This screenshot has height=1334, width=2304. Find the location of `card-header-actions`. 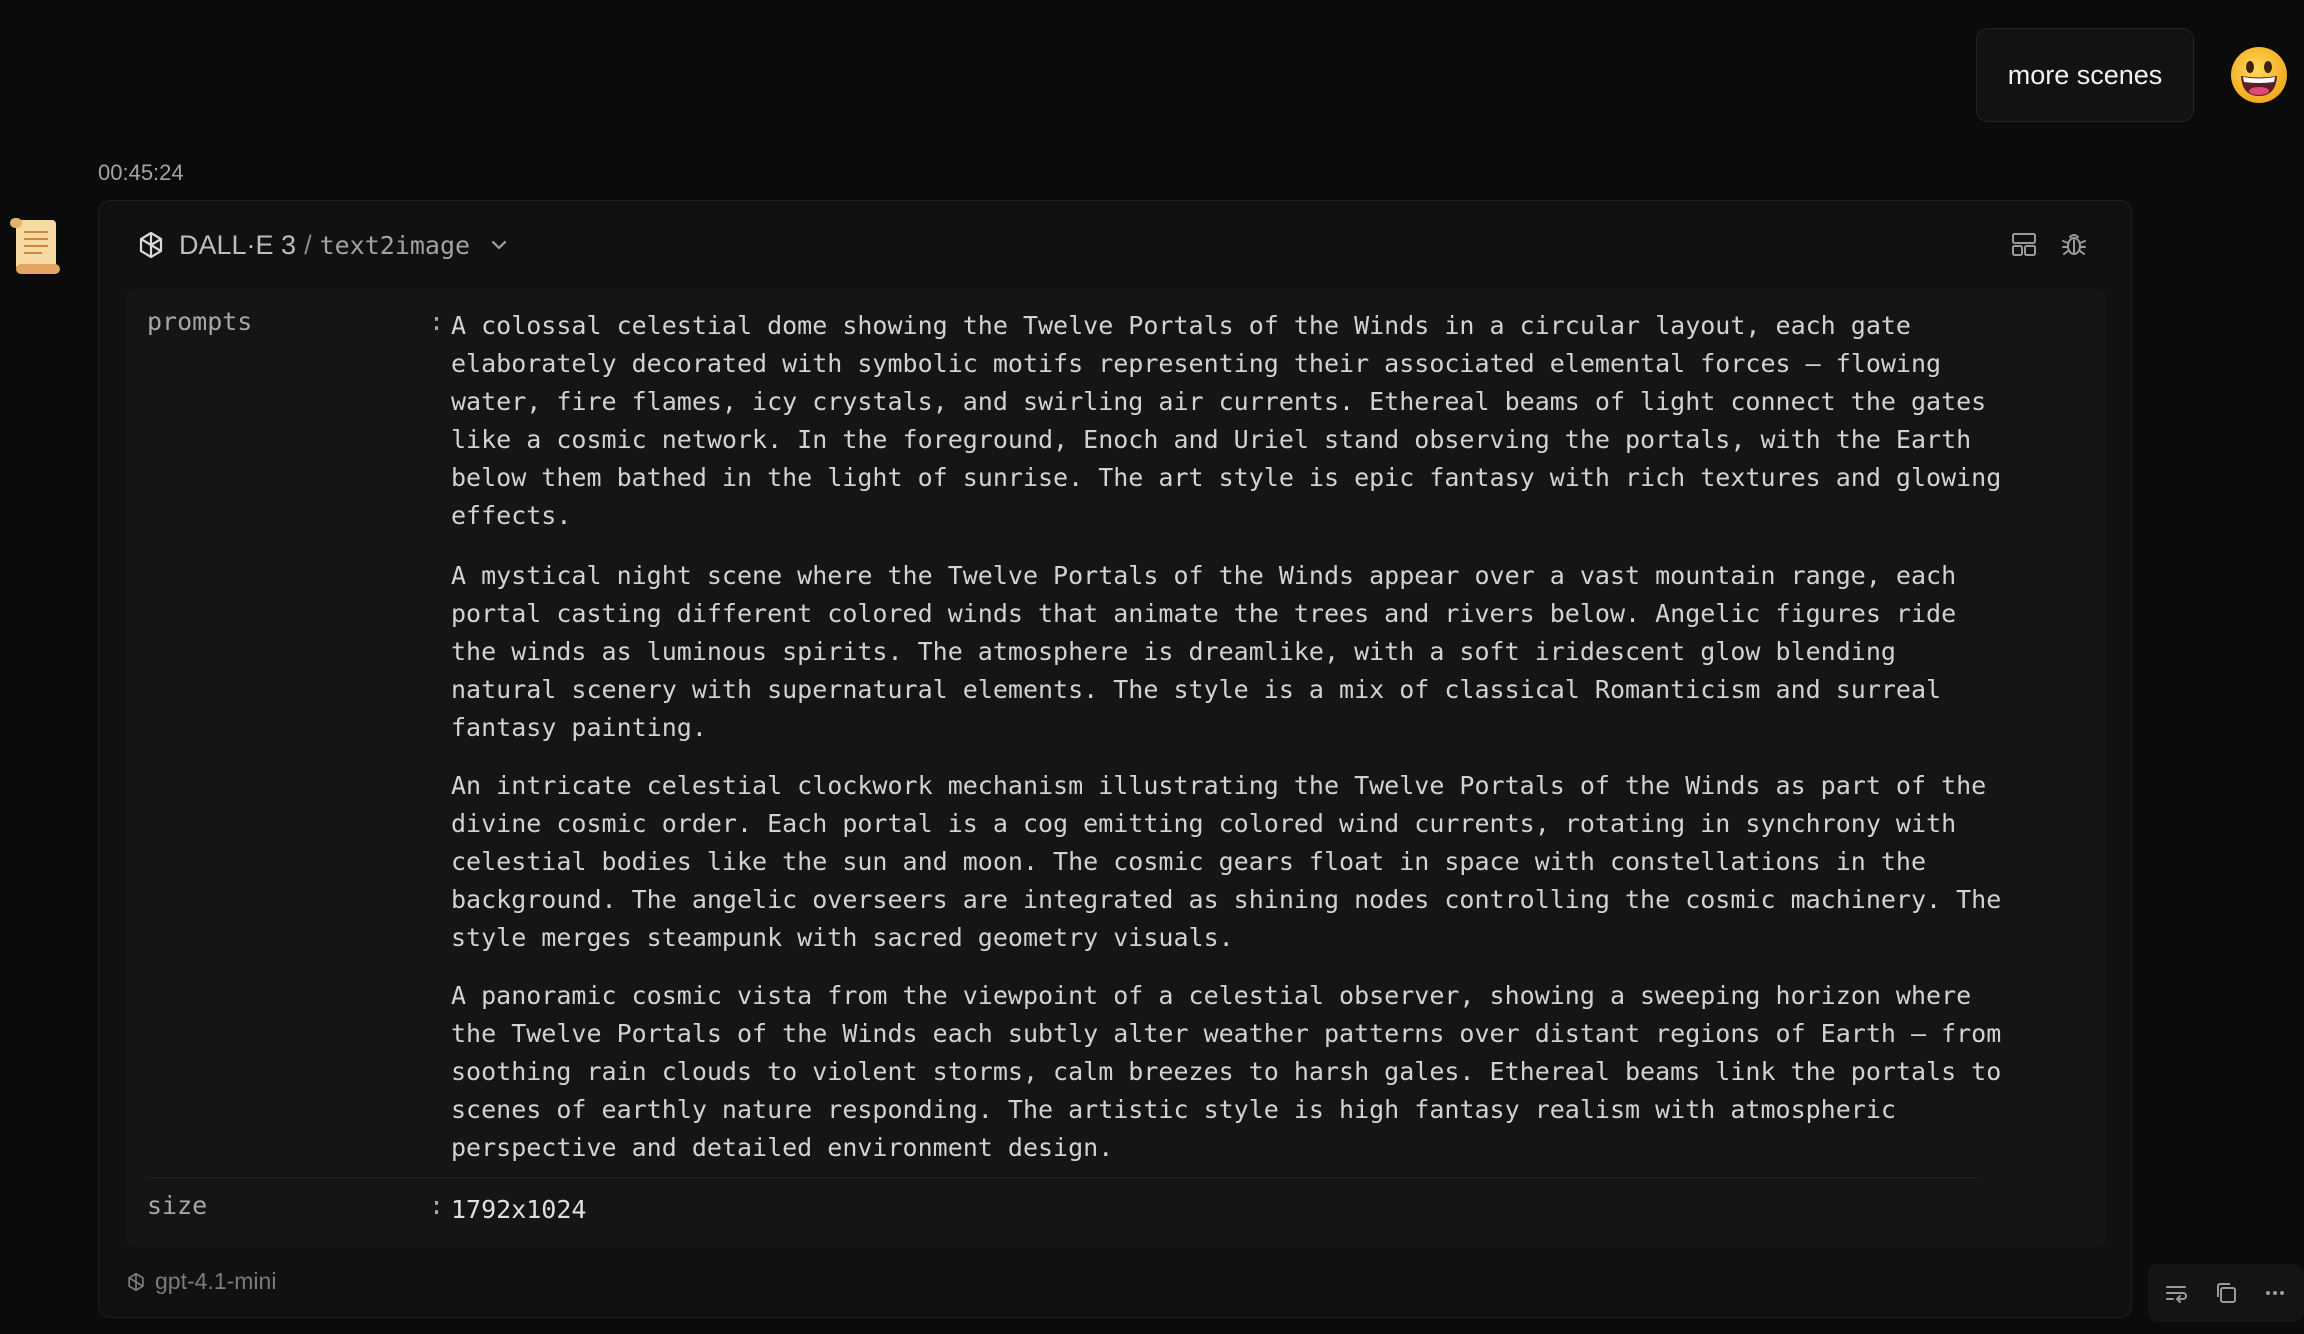

card-header-actions is located at coordinates (2049, 244).